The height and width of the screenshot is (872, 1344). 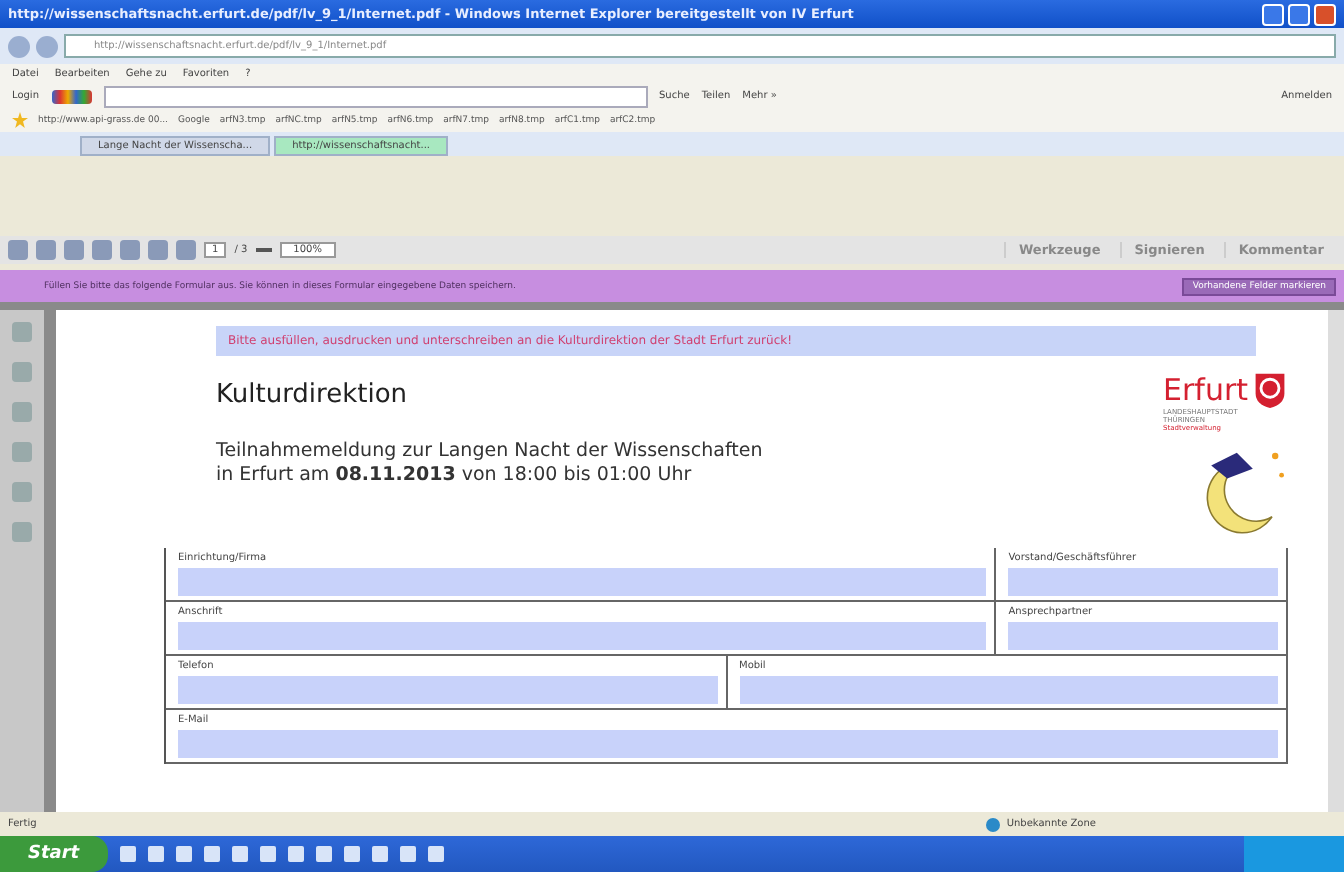 What do you see at coordinates (375, 96) in the screenshot?
I see `search-field` at bounding box center [375, 96].